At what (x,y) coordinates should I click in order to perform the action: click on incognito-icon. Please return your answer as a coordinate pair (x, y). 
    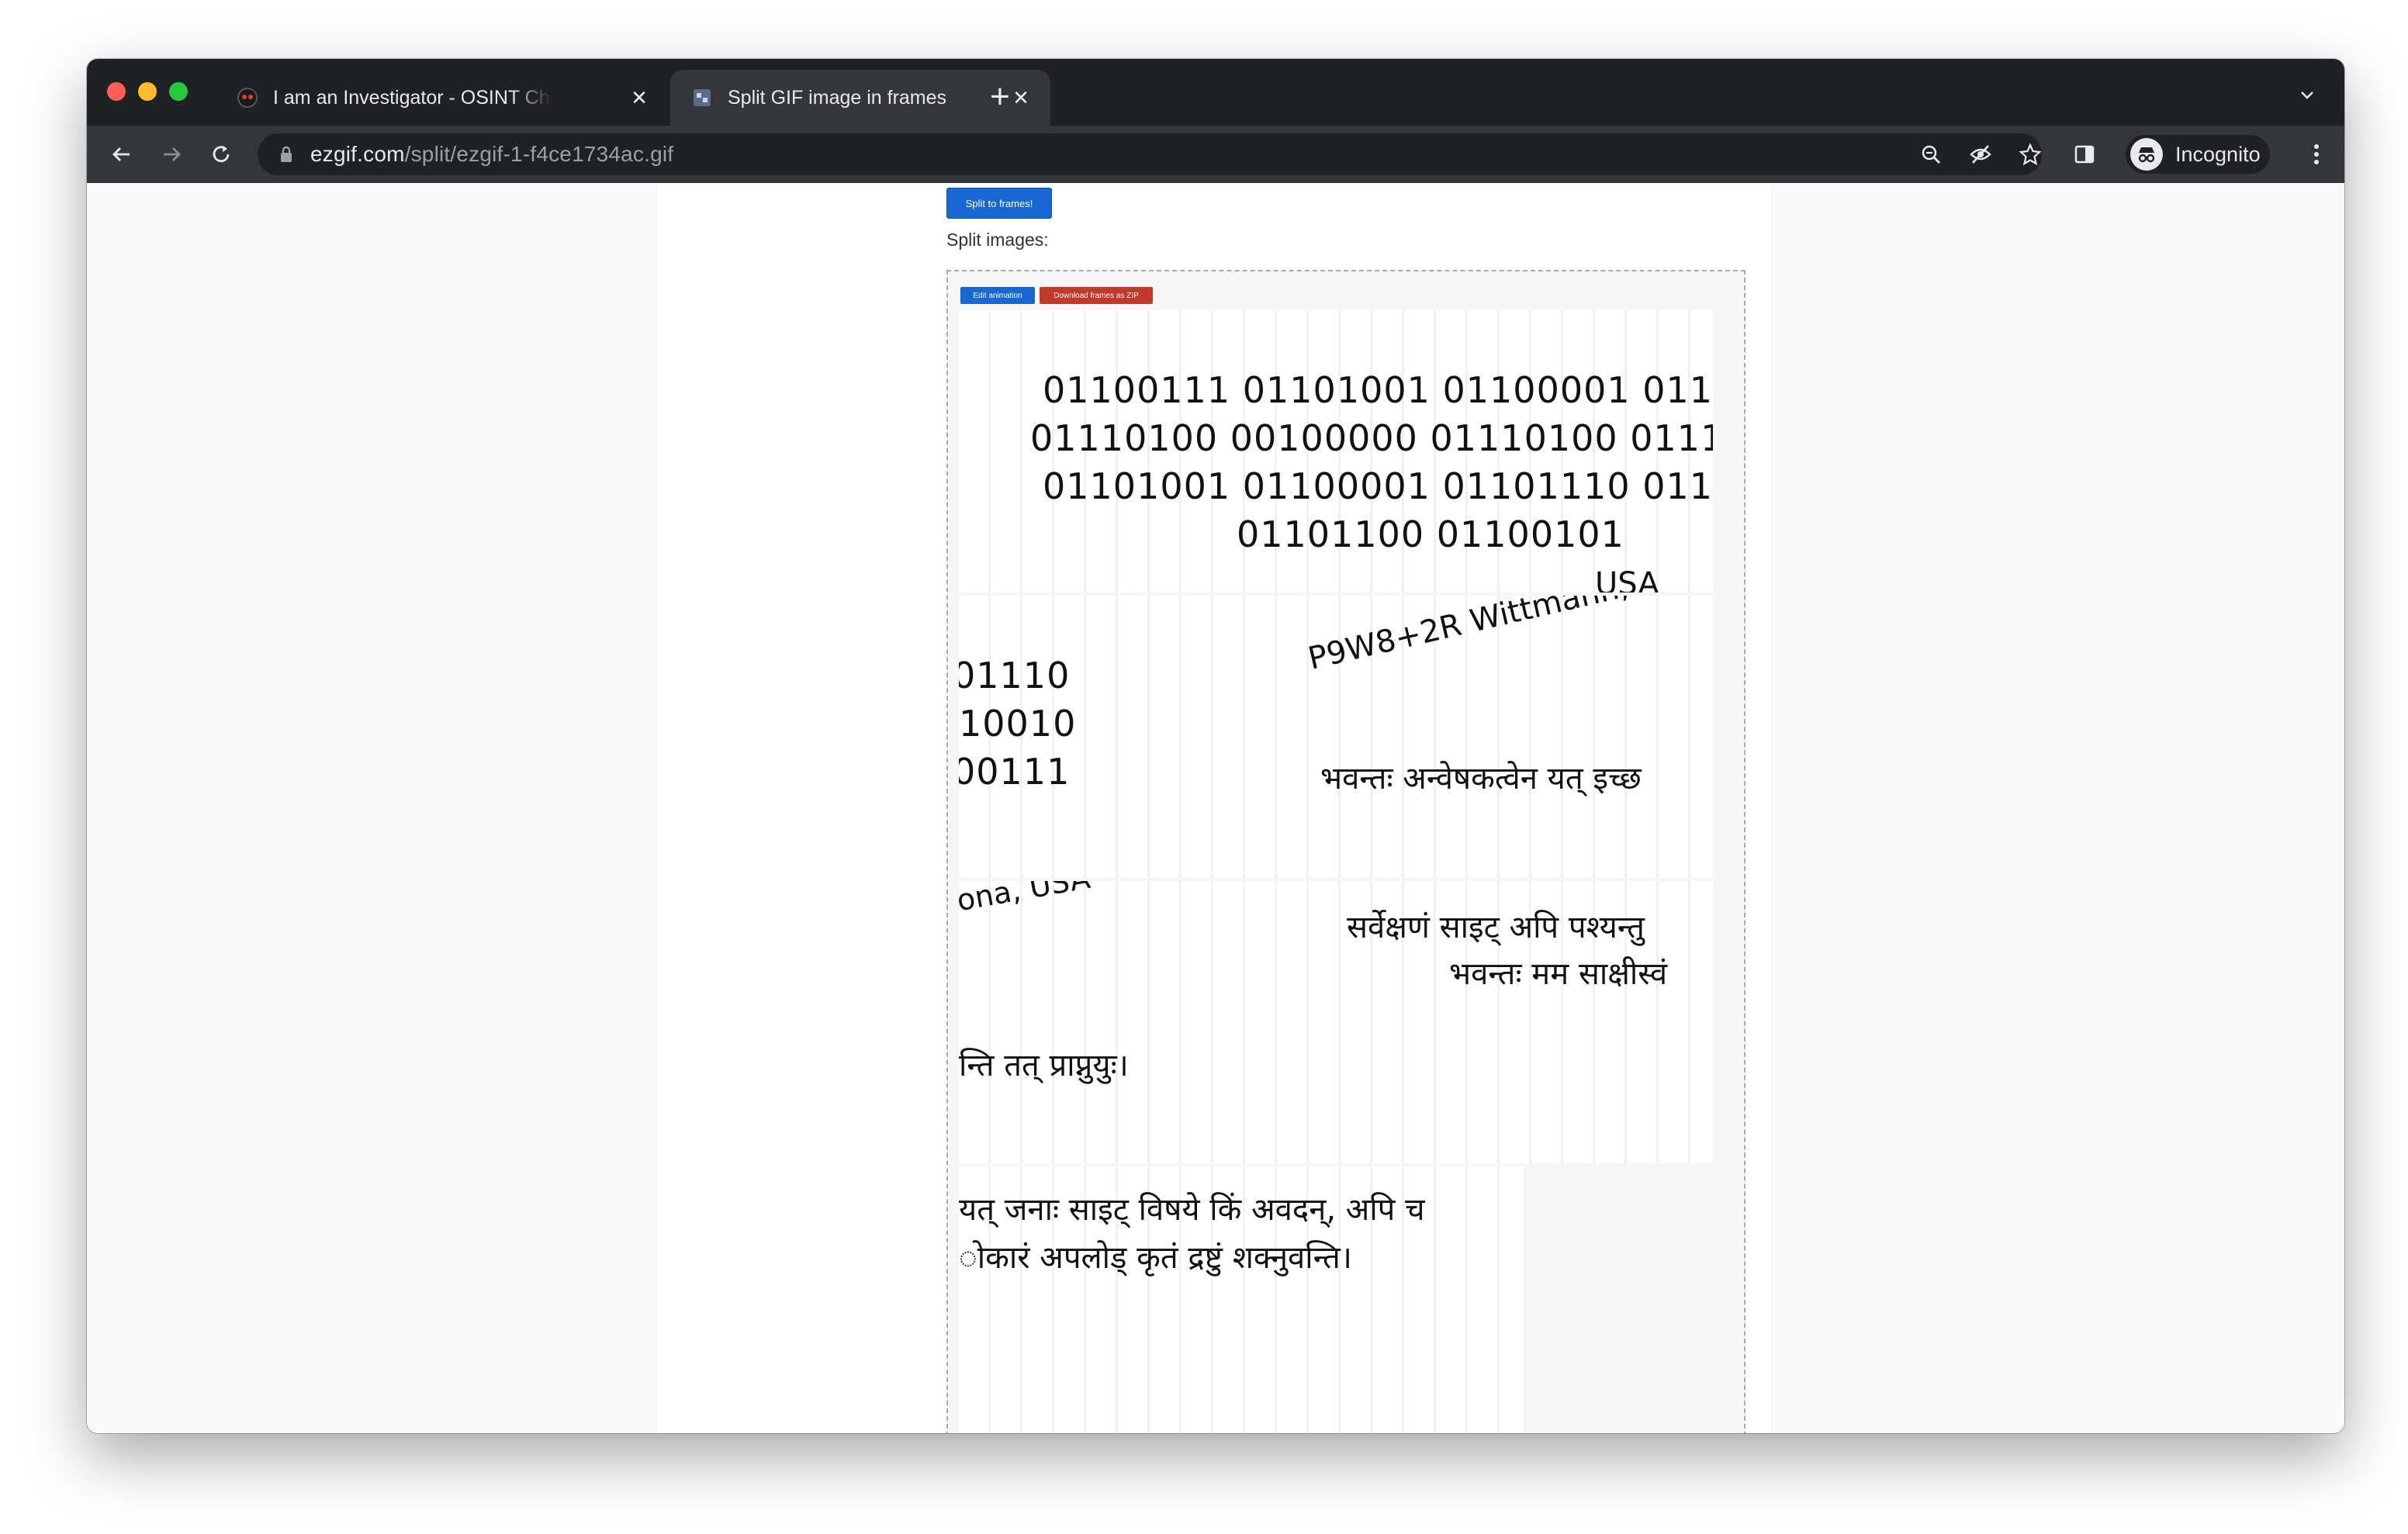
    Looking at the image, I should click on (2146, 154).